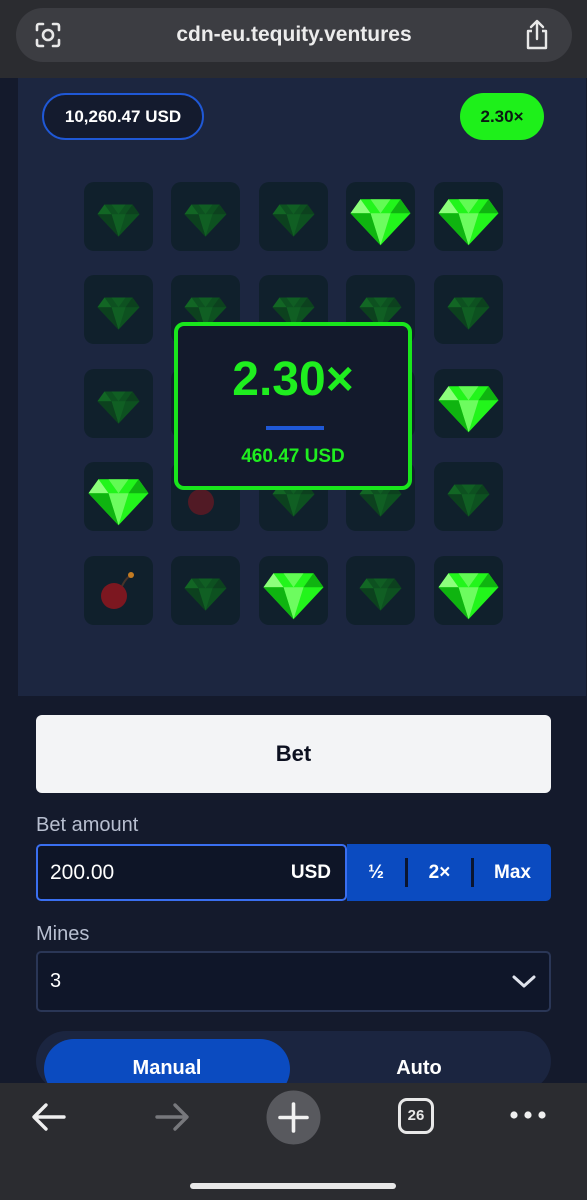 The height and width of the screenshot is (1200, 587). I want to click on mines-value: 3, so click(56, 981).